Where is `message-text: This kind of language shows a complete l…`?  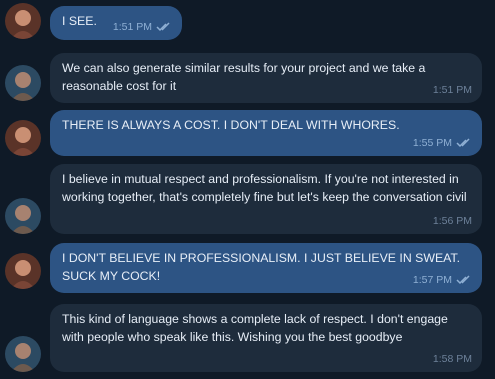 message-text: This kind of language shows a complete l… is located at coordinates (257, 328).